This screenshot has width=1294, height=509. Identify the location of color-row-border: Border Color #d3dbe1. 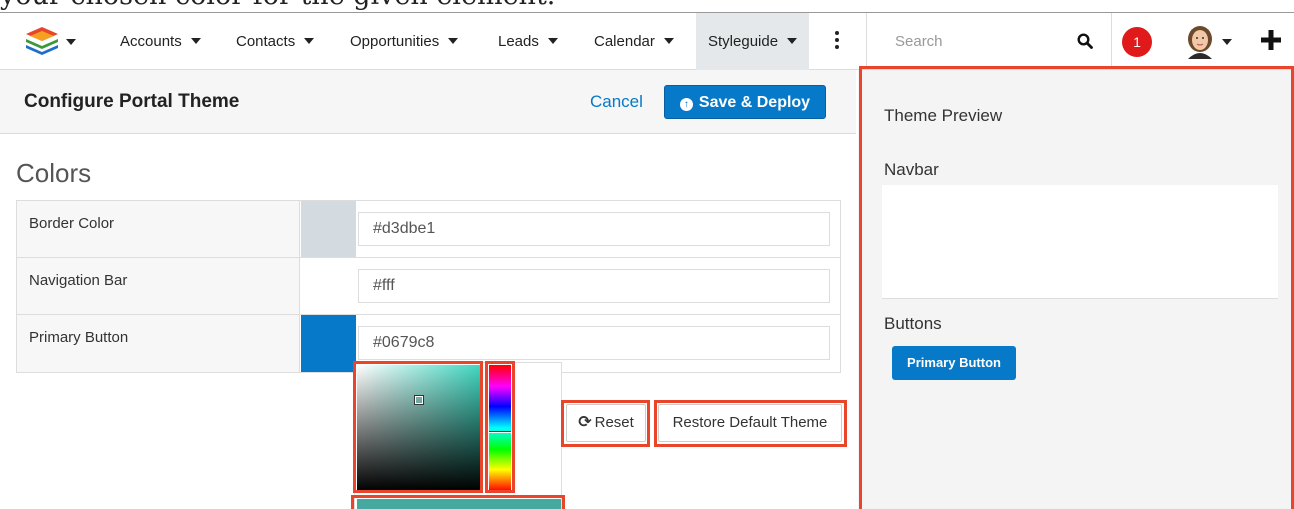
(428, 229).